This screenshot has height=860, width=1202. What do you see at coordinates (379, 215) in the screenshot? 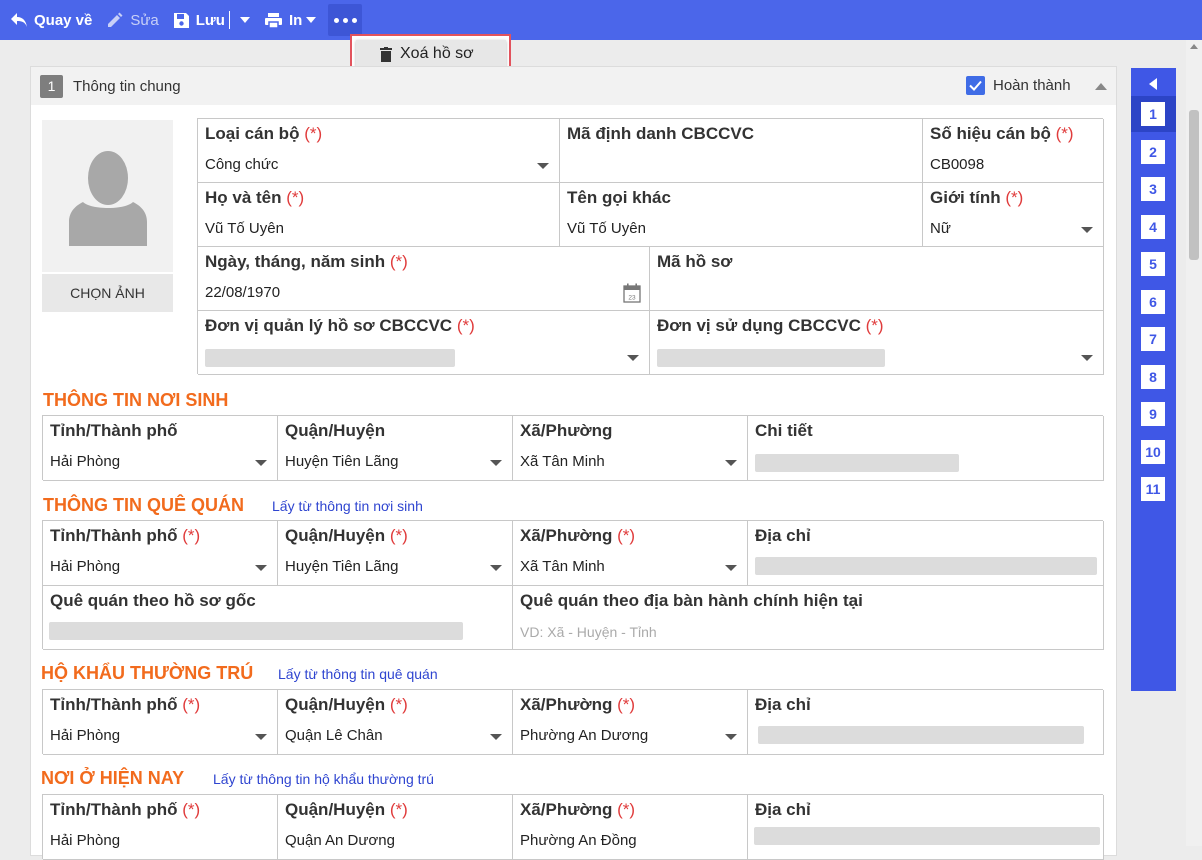
I see `full-name-field: Họ và tên (*) Vũ Tố Uyên` at bounding box center [379, 215].